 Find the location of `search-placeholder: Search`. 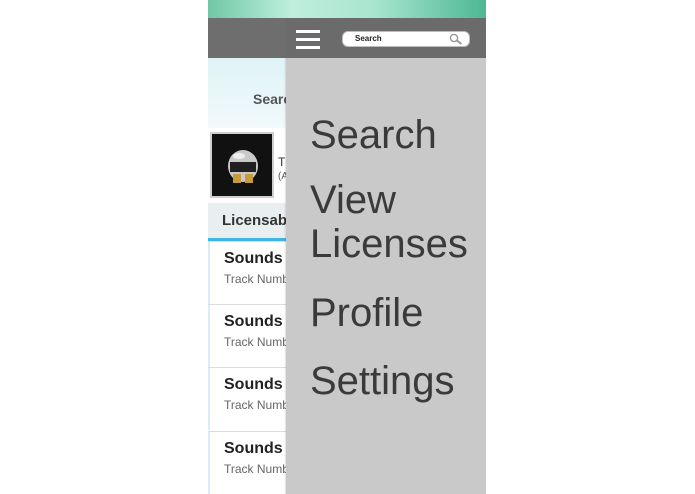

search-placeholder: Search is located at coordinates (368, 38).